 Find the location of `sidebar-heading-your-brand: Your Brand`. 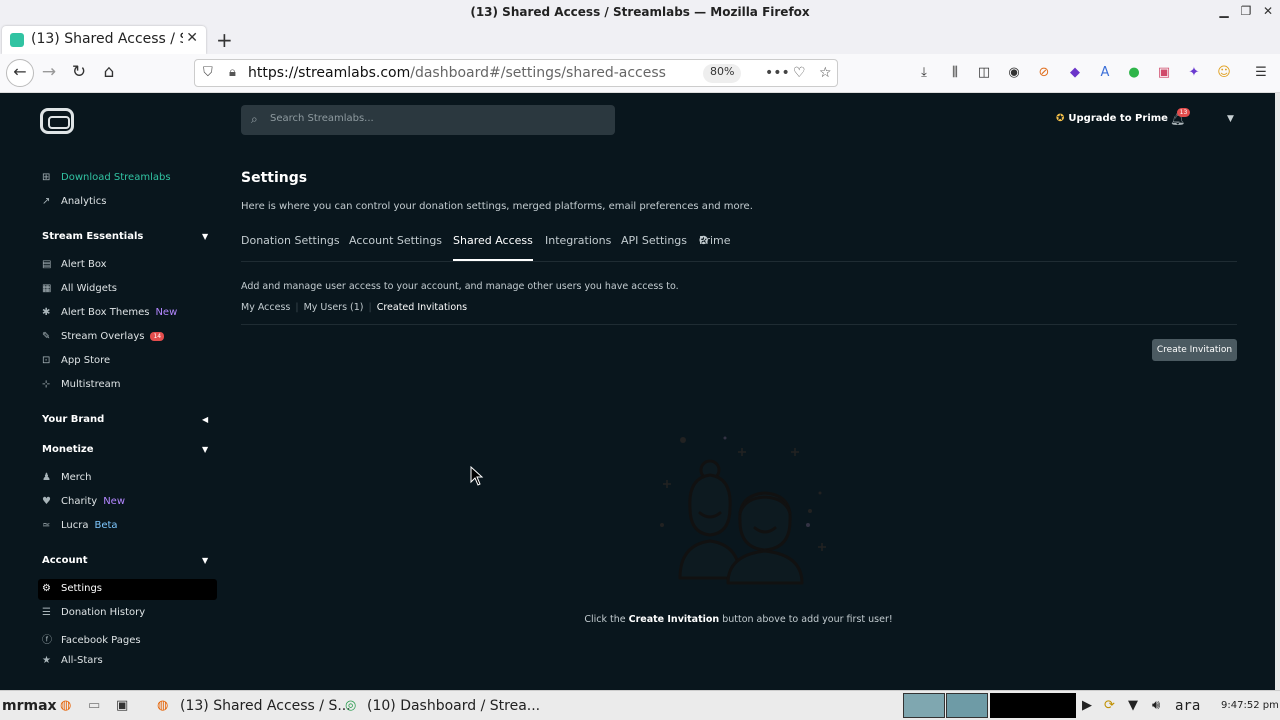

sidebar-heading-your-brand: Your Brand is located at coordinates (73, 419).